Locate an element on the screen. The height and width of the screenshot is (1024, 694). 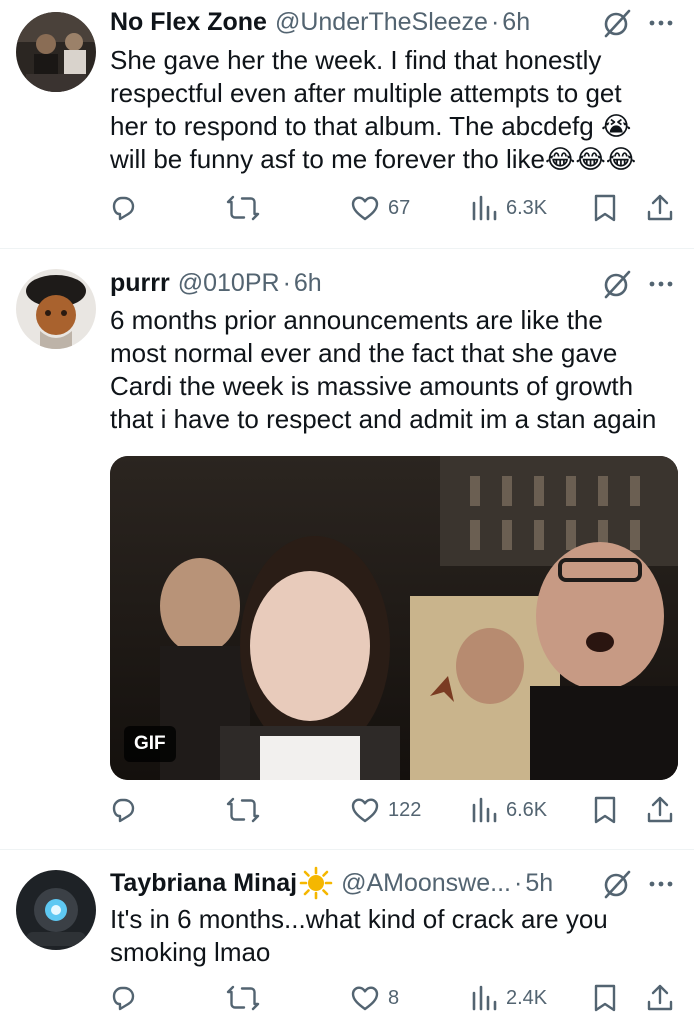
username-handle: @UnderTheSleeze is located at coordinates (381, 22).